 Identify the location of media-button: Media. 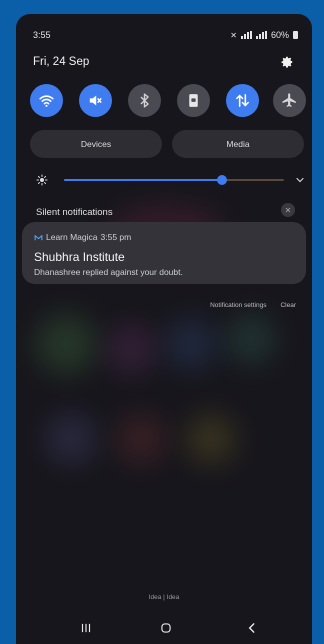
(238, 144).